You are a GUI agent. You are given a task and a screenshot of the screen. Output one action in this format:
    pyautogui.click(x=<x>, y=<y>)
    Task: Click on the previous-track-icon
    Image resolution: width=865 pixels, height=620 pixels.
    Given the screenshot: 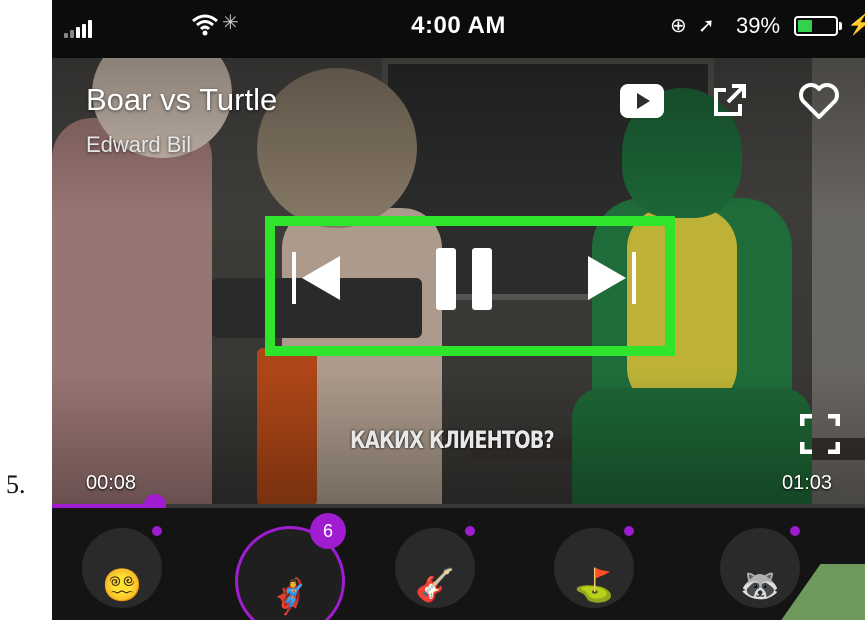 What is the action you would take?
    pyautogui.click(x=318, y=278)
    